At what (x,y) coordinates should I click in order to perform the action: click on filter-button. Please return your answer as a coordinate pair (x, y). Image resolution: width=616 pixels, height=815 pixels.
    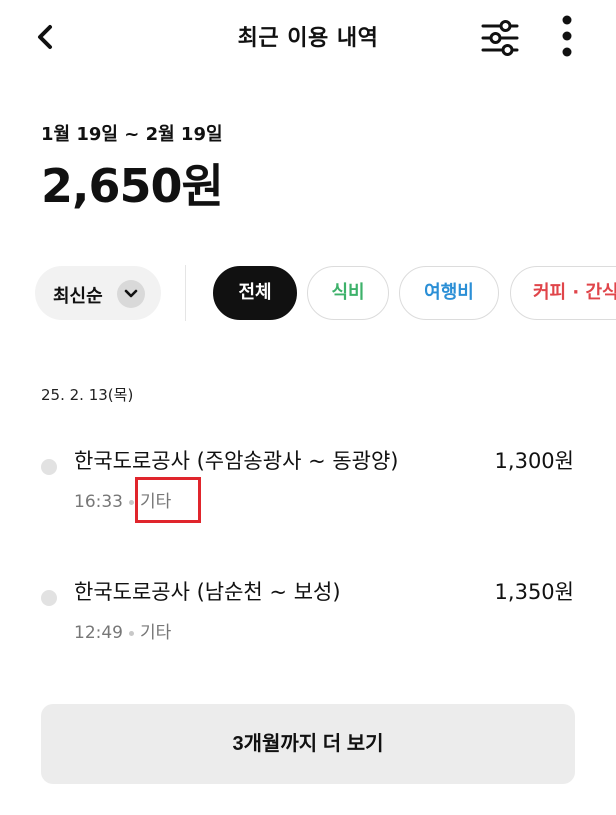
    Looking at the image, I should click on (500, 38).